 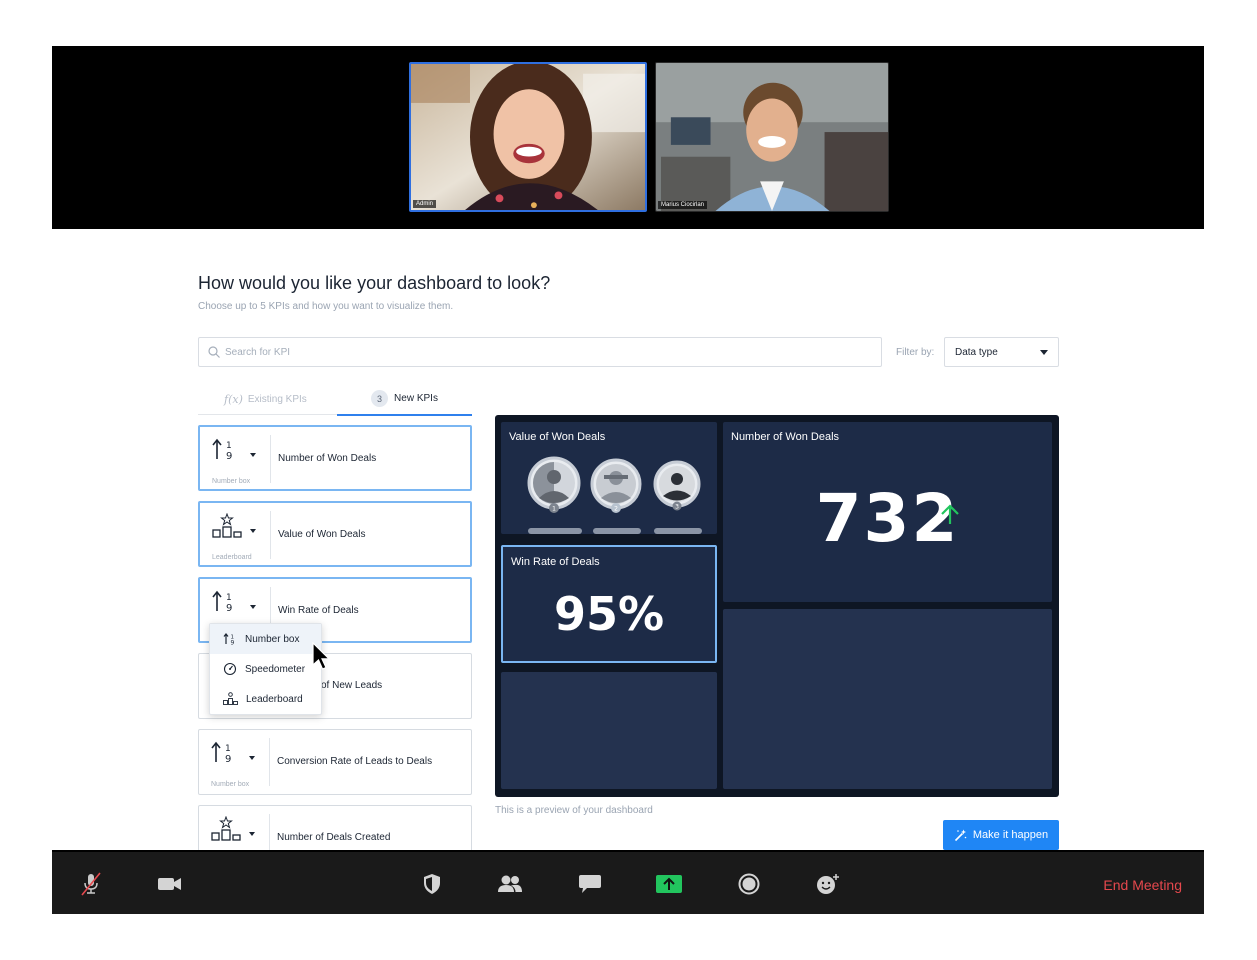 I want to click on filter-select-value: Data type, so click(x=976, y=352).